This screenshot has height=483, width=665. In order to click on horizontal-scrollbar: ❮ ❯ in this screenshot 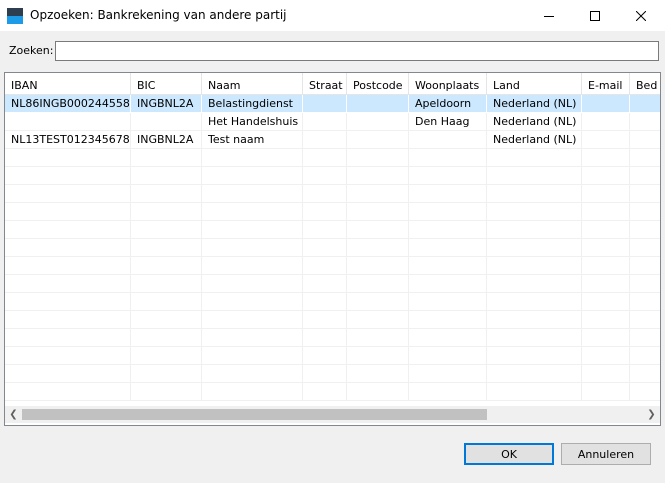, I will do `click(332, 414)`.